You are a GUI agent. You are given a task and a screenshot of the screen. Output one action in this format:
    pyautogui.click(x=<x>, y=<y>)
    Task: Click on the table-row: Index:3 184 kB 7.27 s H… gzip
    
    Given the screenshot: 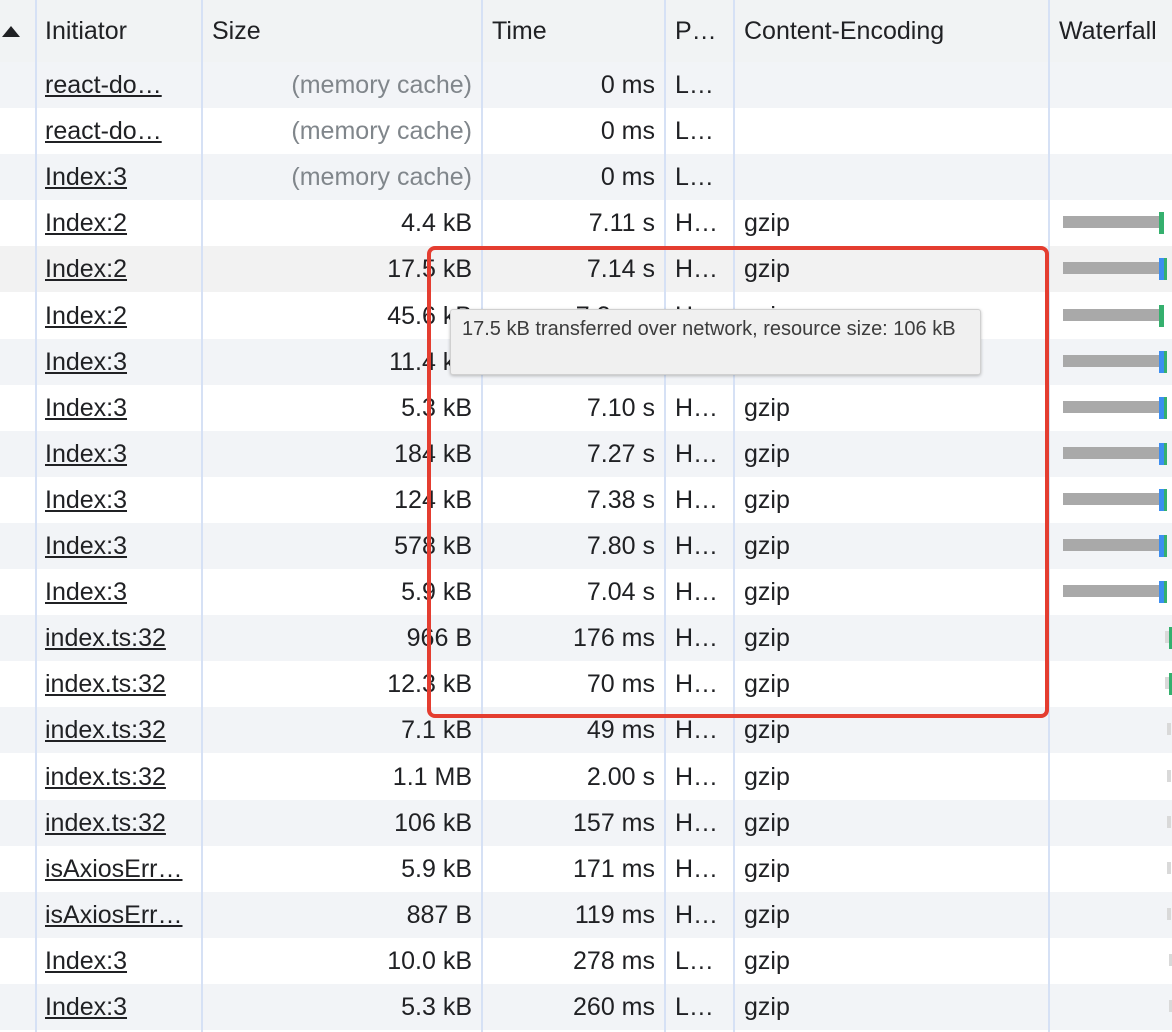 What is the action you would take?
    pyautogui.click(x=586, y=454)
    